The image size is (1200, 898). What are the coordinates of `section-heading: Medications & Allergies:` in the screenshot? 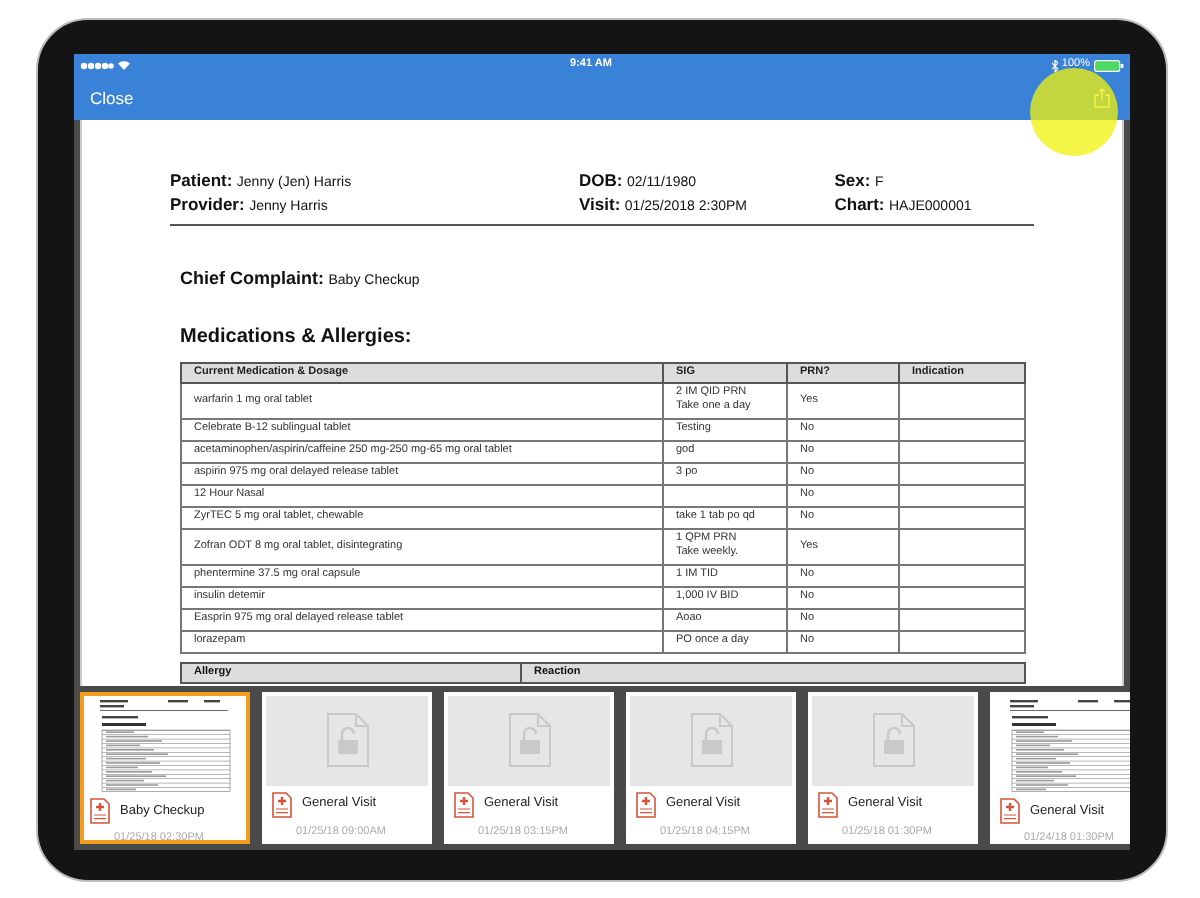 It's located at (297, 337).